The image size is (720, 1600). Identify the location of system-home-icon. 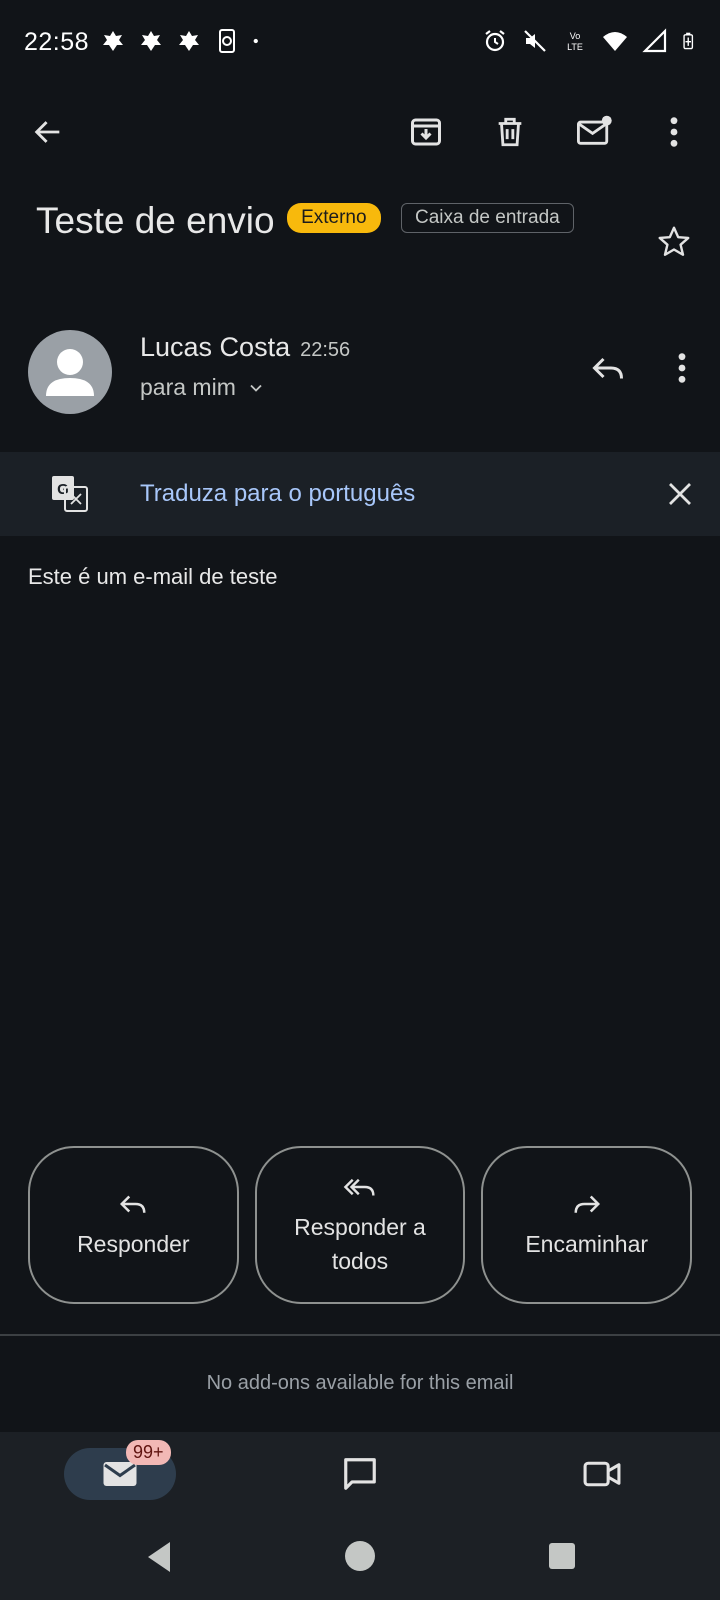
(360, 1556).